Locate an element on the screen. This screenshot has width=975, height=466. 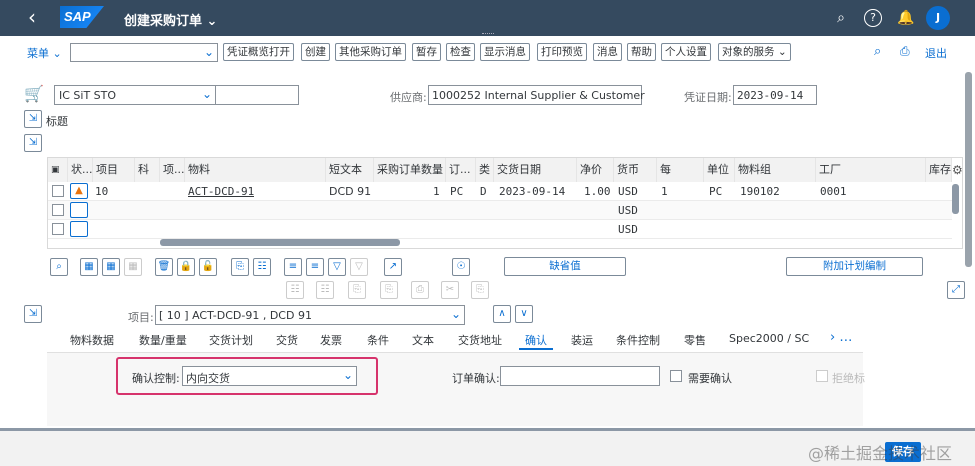
copy-icon: ⎘ is located at coordinates (240, 267).